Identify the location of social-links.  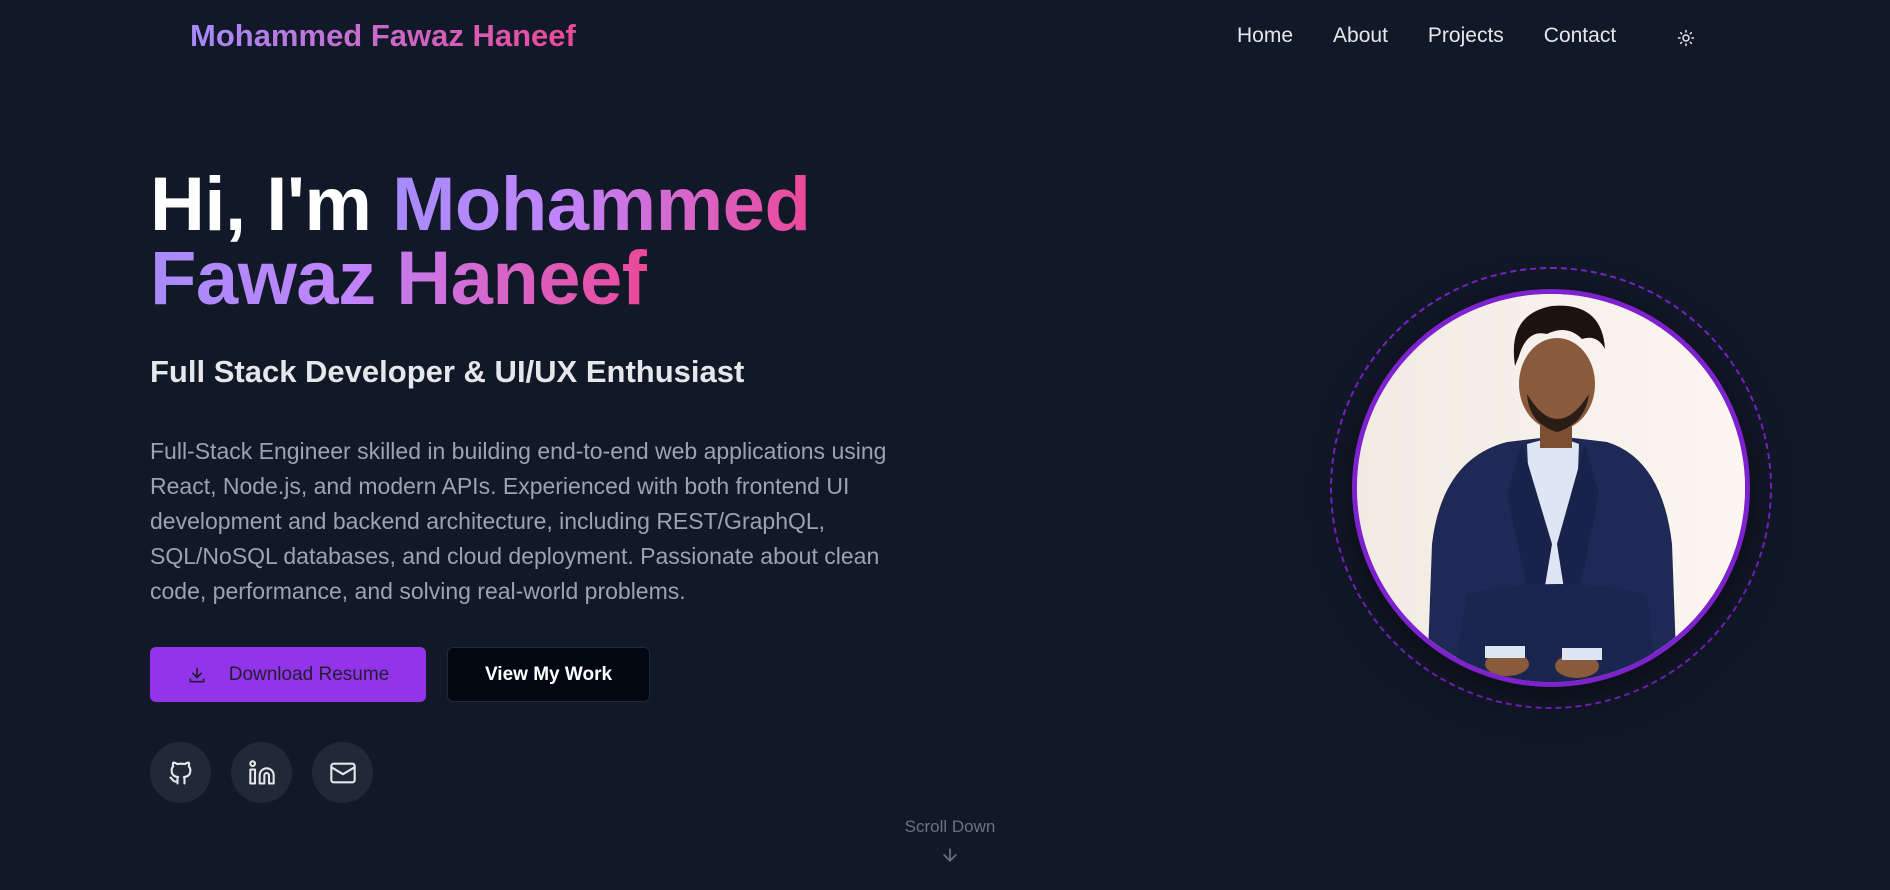
(261, 772).